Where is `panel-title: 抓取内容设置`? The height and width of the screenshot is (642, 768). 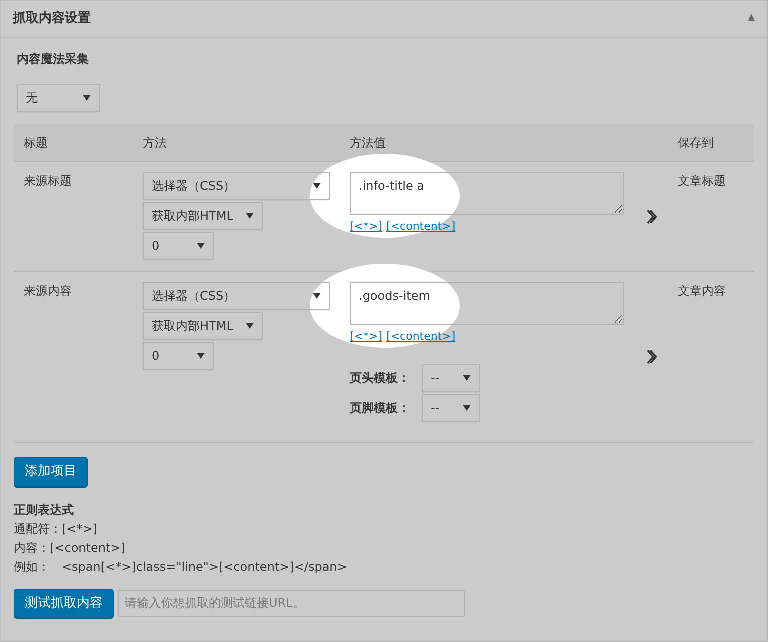
panel-title: 抓取内容设置 is located at coordinates (52, 19).